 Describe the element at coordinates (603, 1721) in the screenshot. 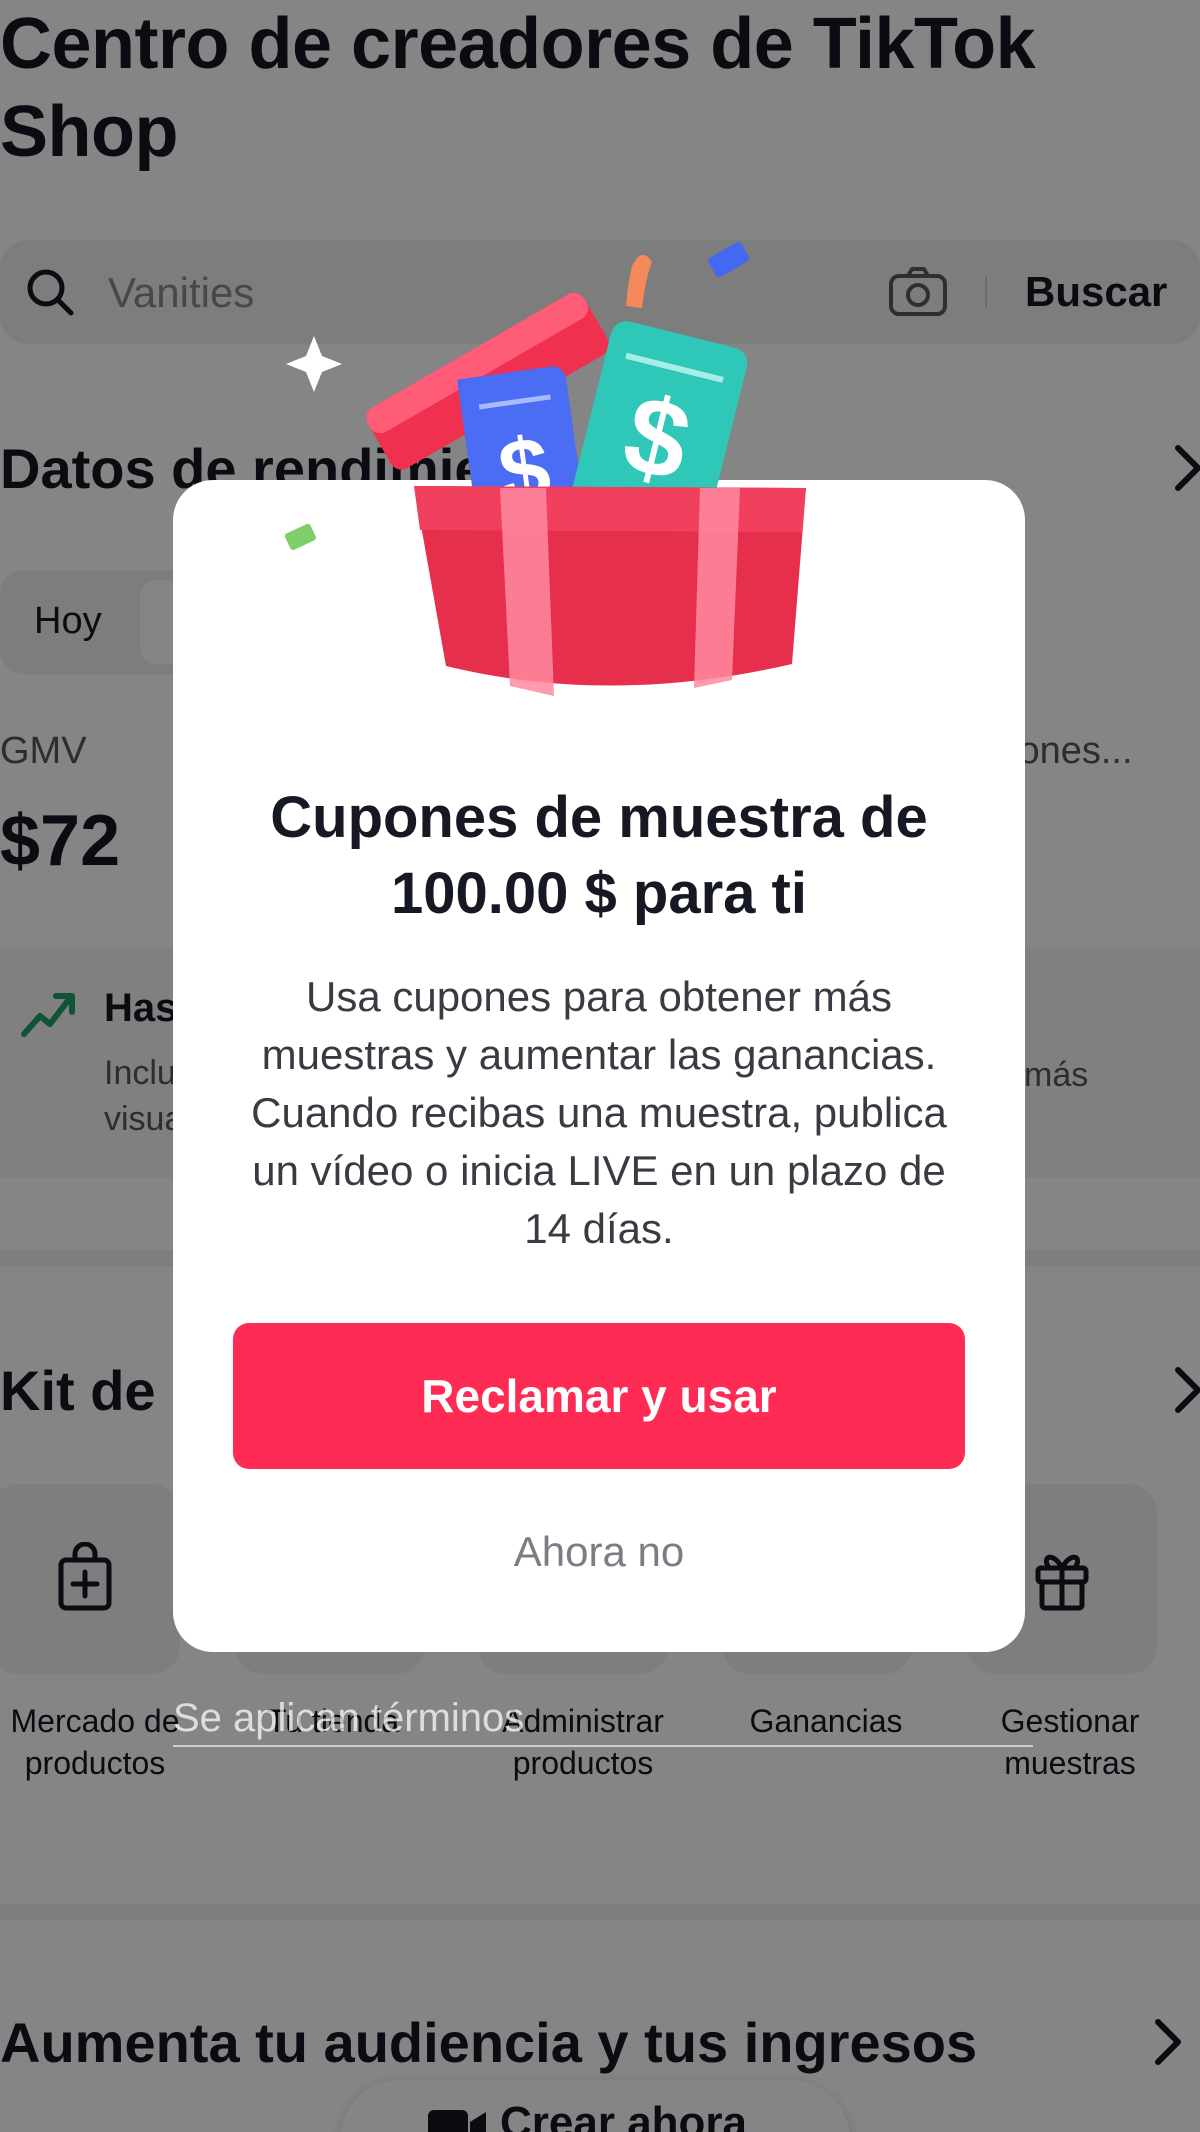

I see `terms-link: Se aplican términos` at that location.